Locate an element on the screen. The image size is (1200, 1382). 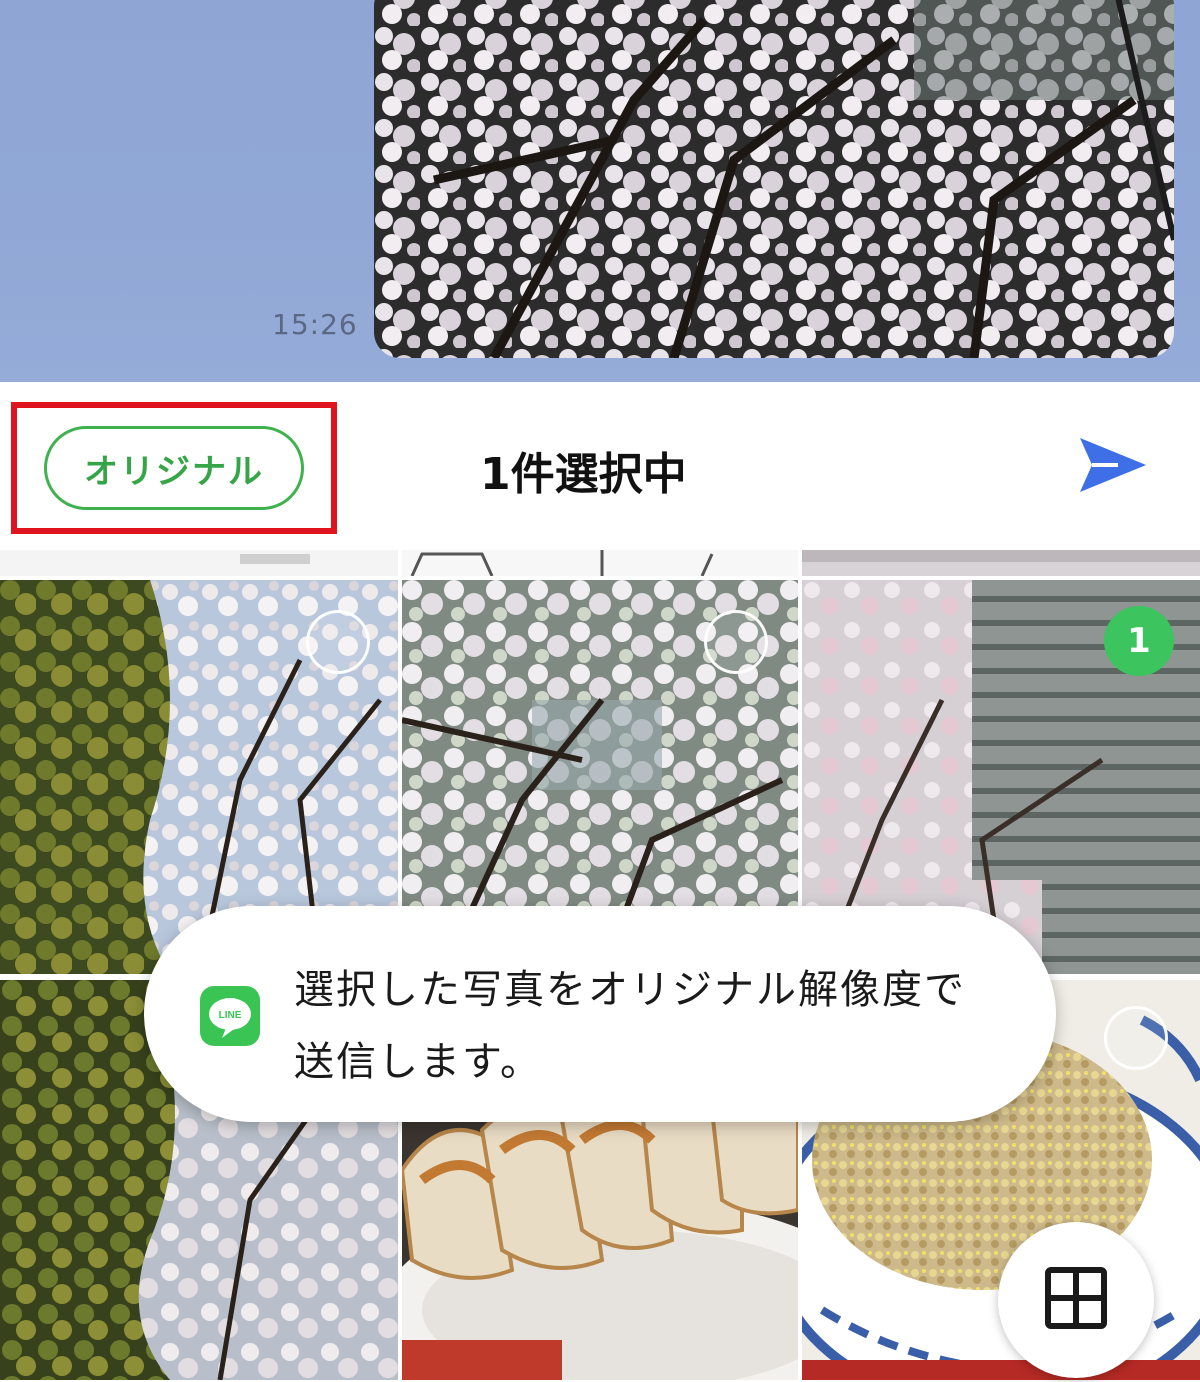
grid-icon is located at coordinates (1076, 1298).